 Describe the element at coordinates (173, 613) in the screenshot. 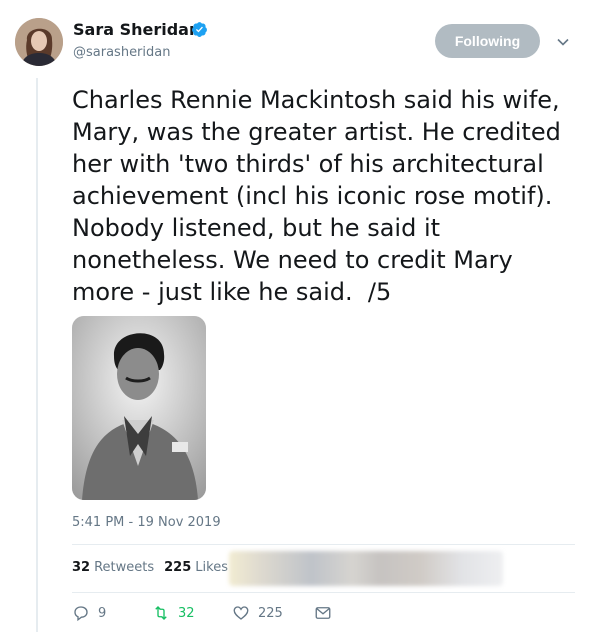

I see `retweet-button: 32` at that location.